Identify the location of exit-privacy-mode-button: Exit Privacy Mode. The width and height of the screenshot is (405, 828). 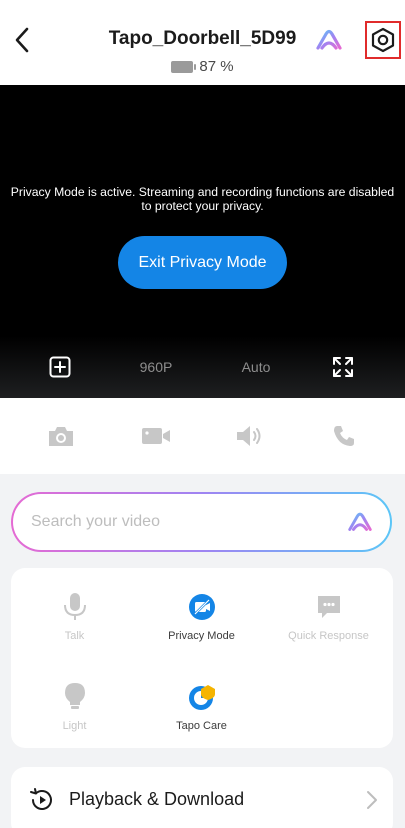
(202, 262).